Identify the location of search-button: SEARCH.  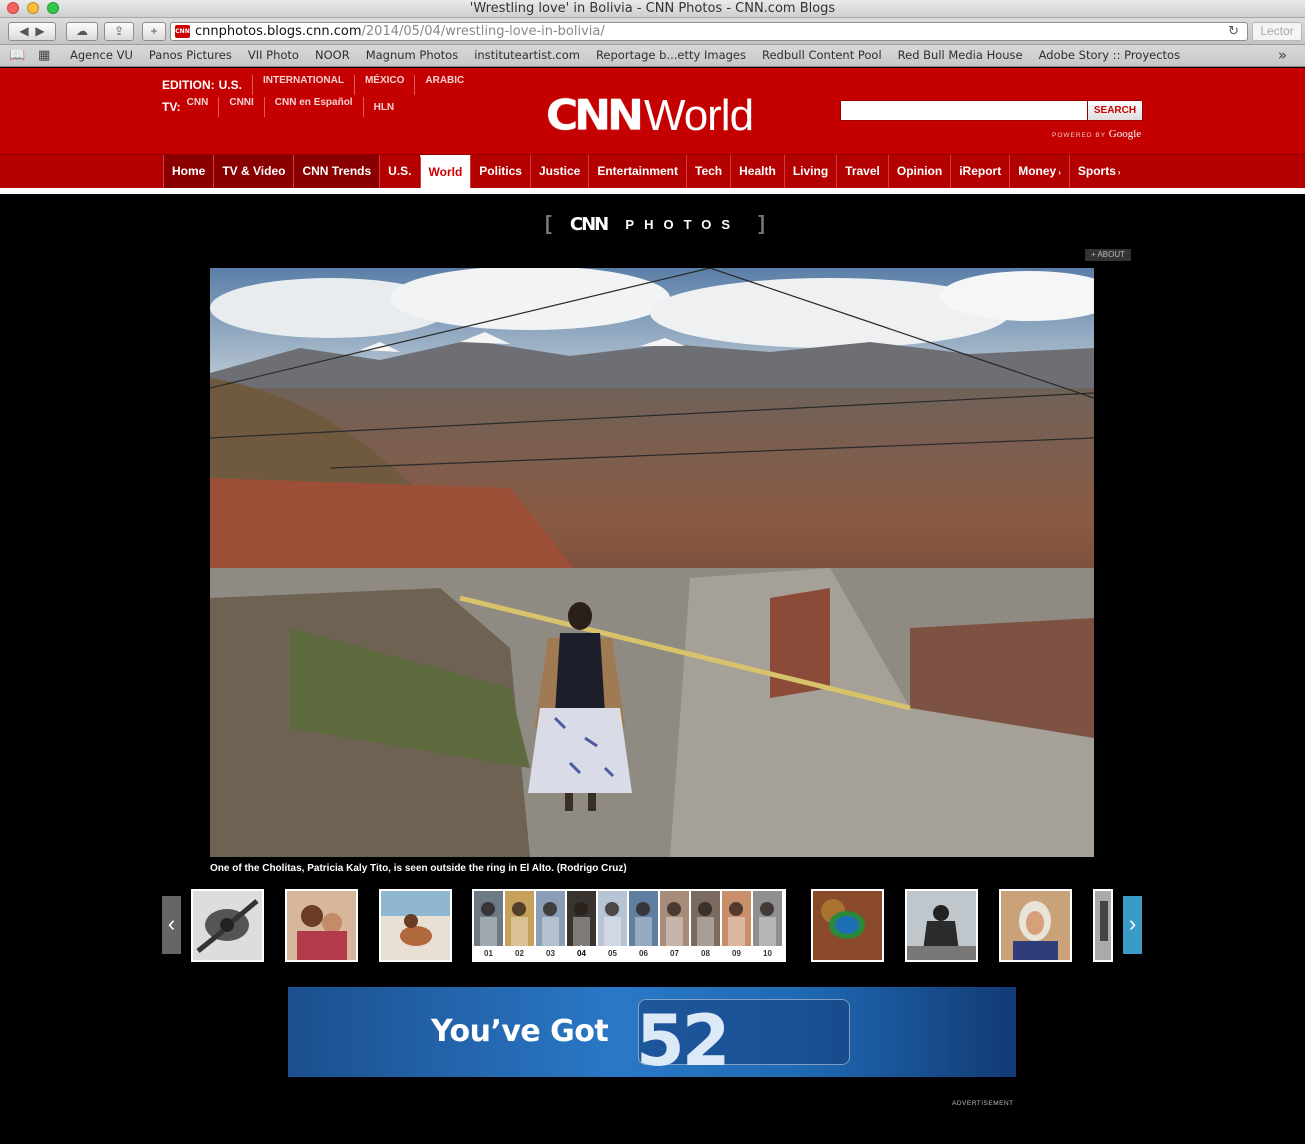
(1115, 110).